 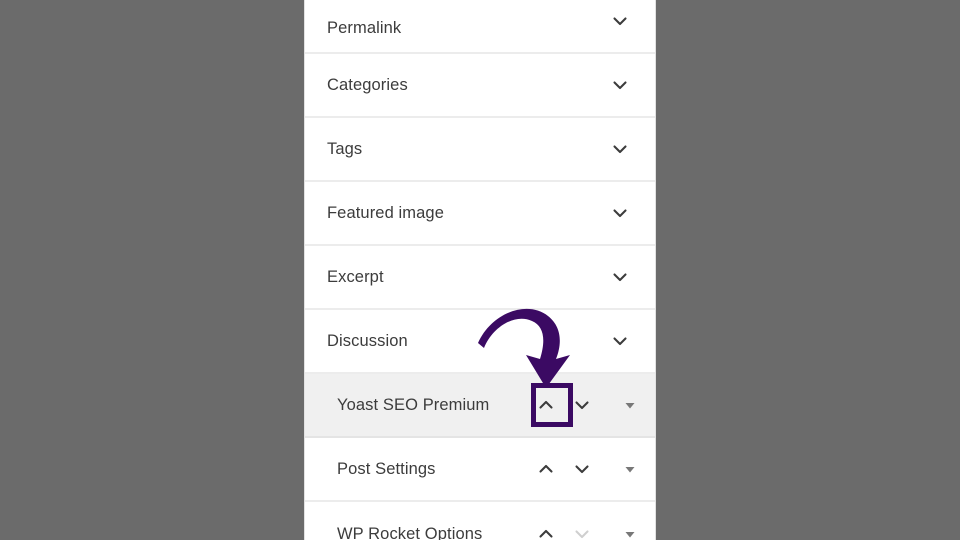 What do you see at coordinates (364, 28) in the screenshot?
I see `metabox-label-permalink: Permalink` at bounding box center [364, 28].